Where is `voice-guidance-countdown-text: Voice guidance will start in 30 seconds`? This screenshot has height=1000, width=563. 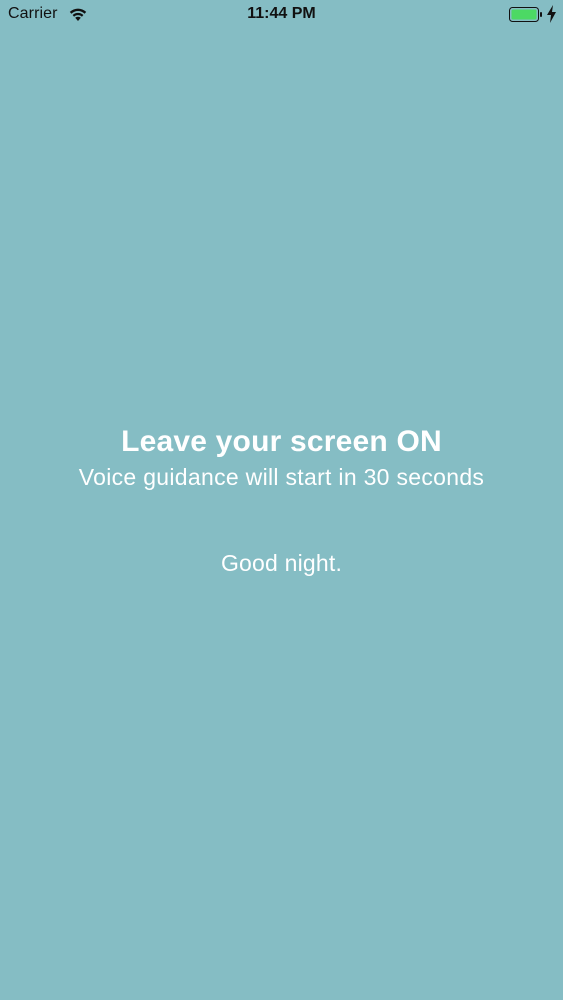 voice-guidance-countdown-text: Voice guidance will start in 30 seconds is located at coordinates (281, 477).